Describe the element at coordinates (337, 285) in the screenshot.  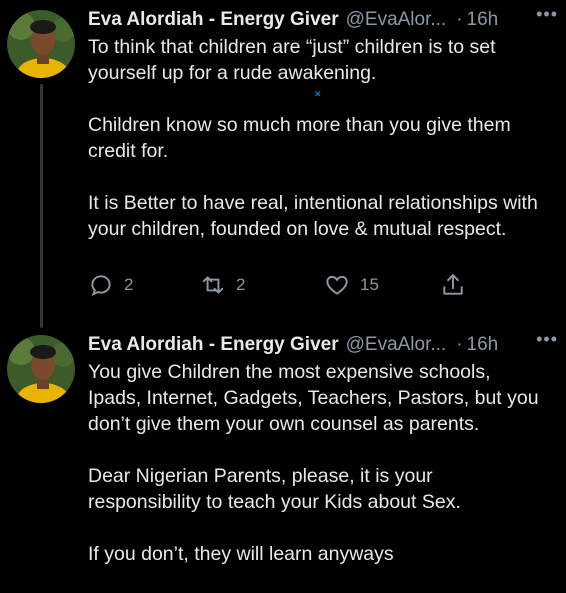
I see `heart-icon` at that location.